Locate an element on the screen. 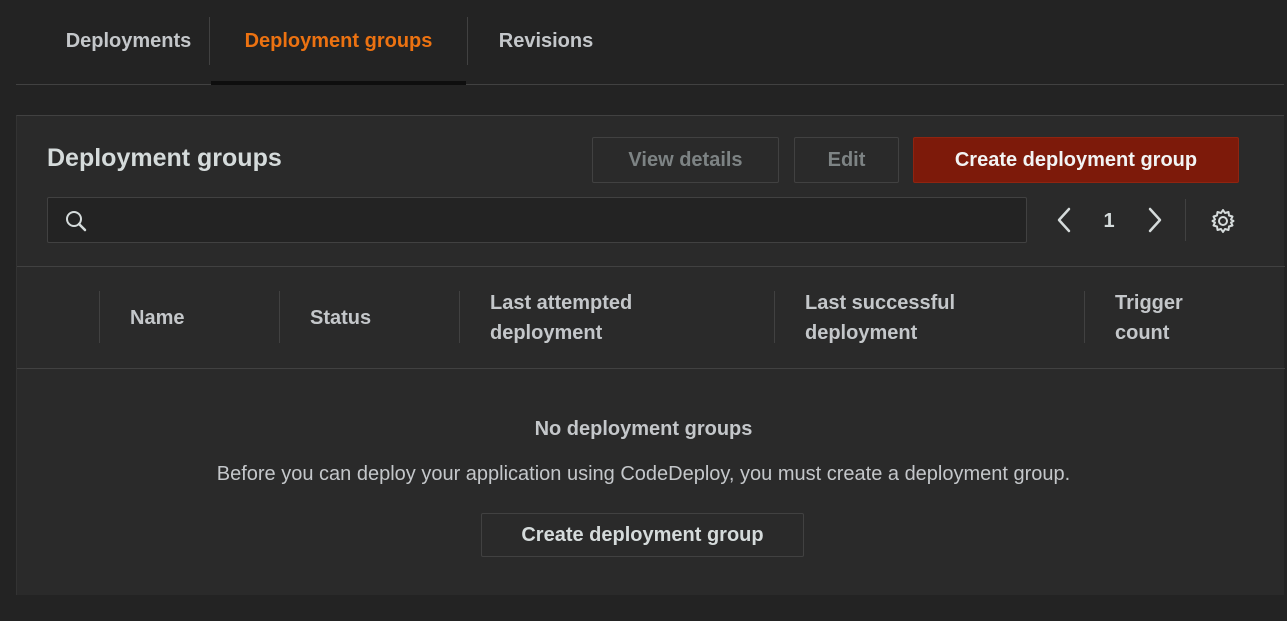 The width and height of the screenshot is (1287, 621). empty-state-create-button: Create deployment group is located at coordinates (642, 535).